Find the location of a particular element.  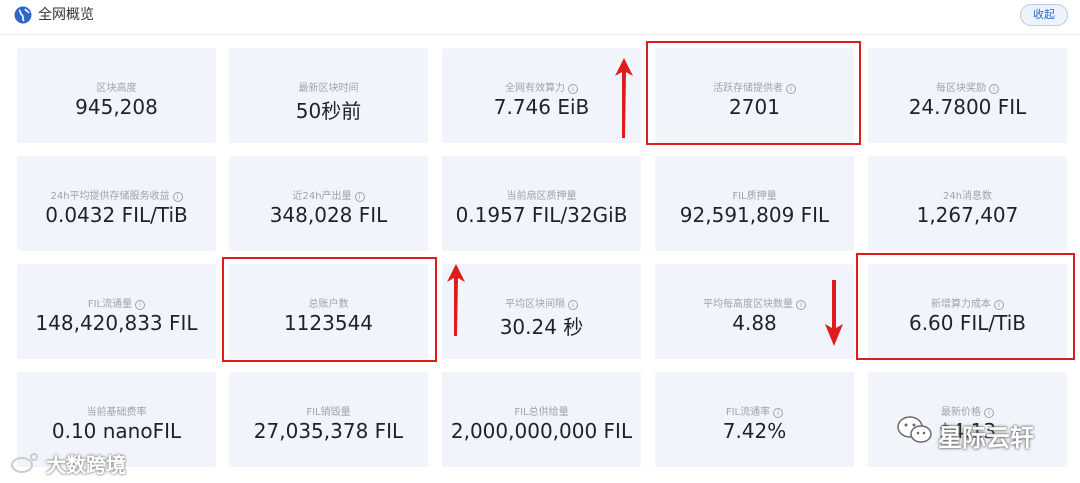

page-title: 全网概览 is located at coordinates (66, 15).